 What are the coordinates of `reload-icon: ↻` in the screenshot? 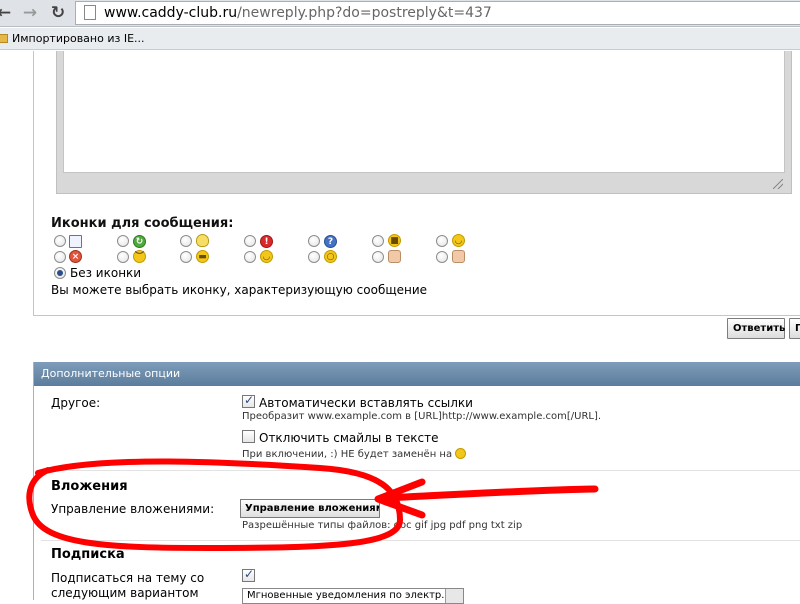 It's located at (58, 13).